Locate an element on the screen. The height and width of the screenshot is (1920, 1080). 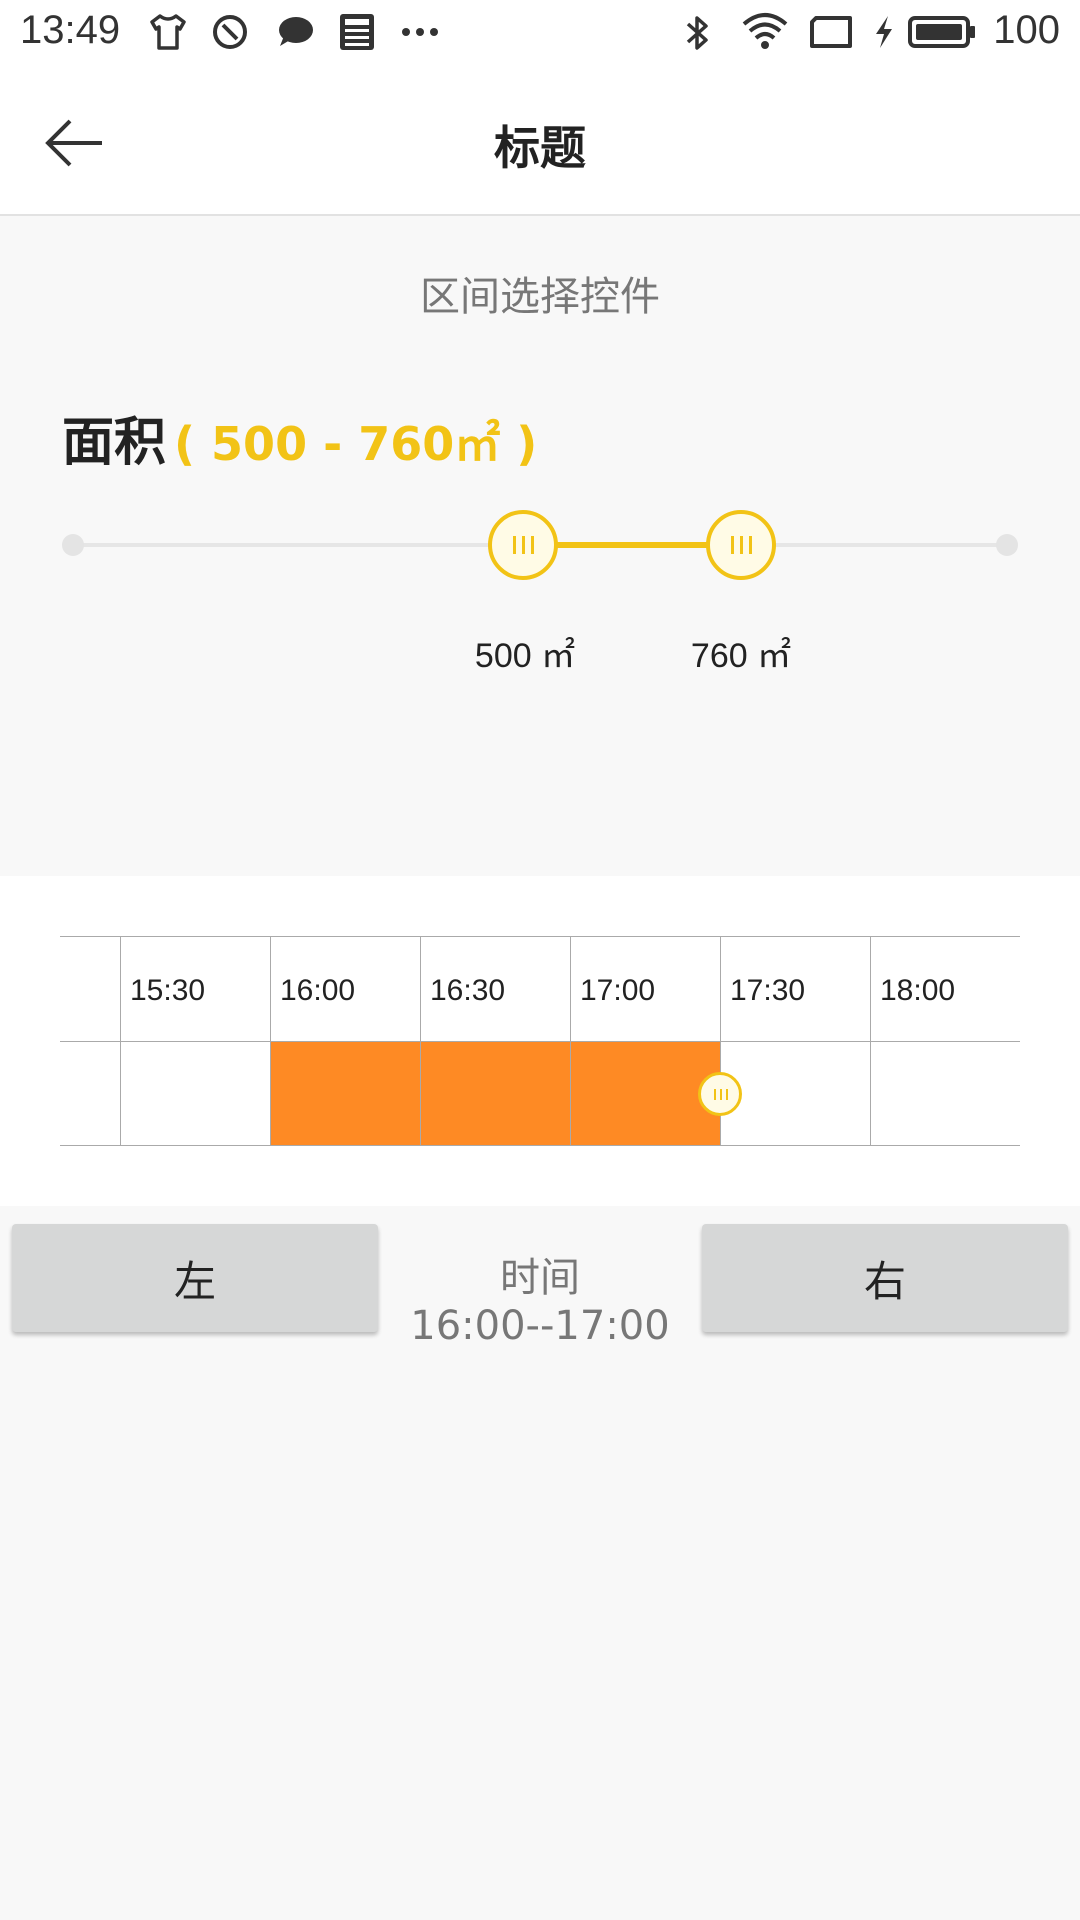
time-caption: 时间 16:00--17:00 is located at coordinates (540, 1302).